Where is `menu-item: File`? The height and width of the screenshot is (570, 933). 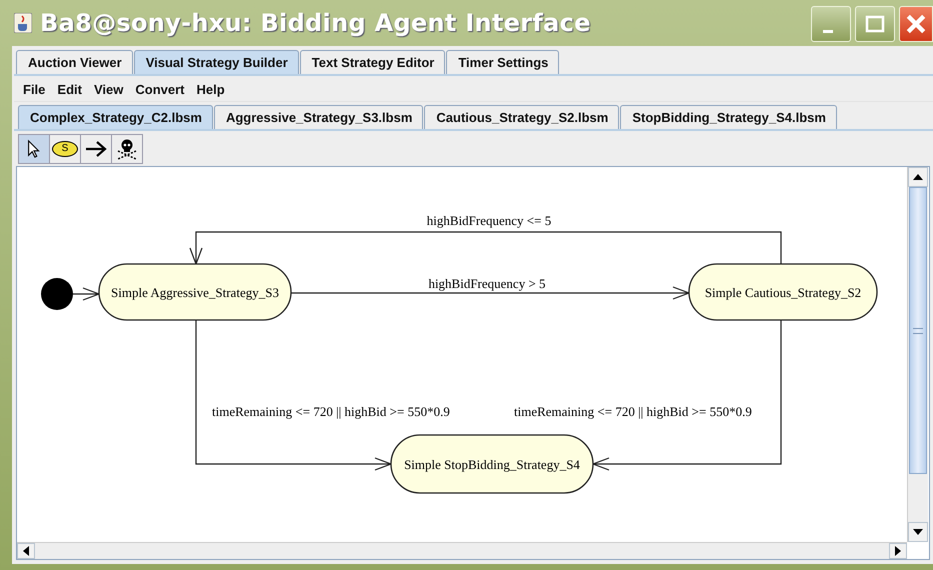
menu-item: File is located at coordinates (34, 89).